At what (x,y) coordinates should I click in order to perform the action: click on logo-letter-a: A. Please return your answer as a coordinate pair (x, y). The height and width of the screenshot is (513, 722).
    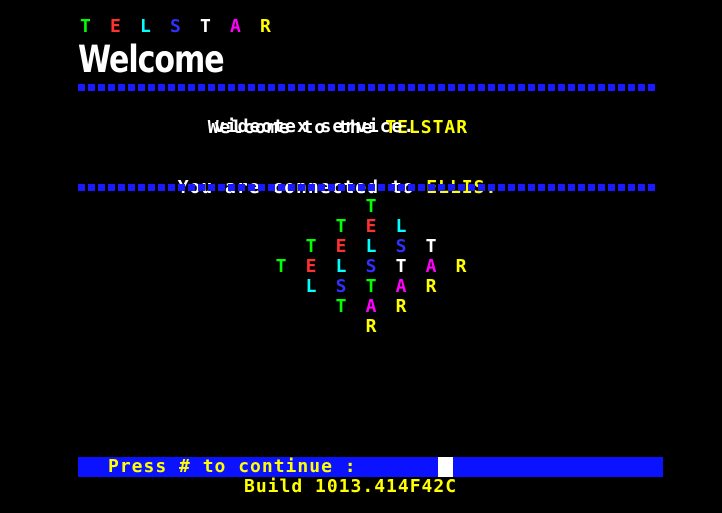
    Looking at the image, I should click on (235, 26).